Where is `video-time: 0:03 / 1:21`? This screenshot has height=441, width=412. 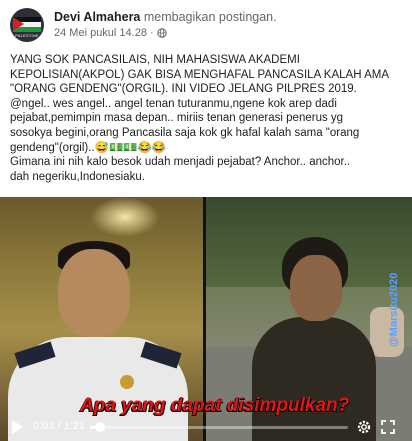 video-time: 0:03 / 1:21 is located at coordinates (59, 426).